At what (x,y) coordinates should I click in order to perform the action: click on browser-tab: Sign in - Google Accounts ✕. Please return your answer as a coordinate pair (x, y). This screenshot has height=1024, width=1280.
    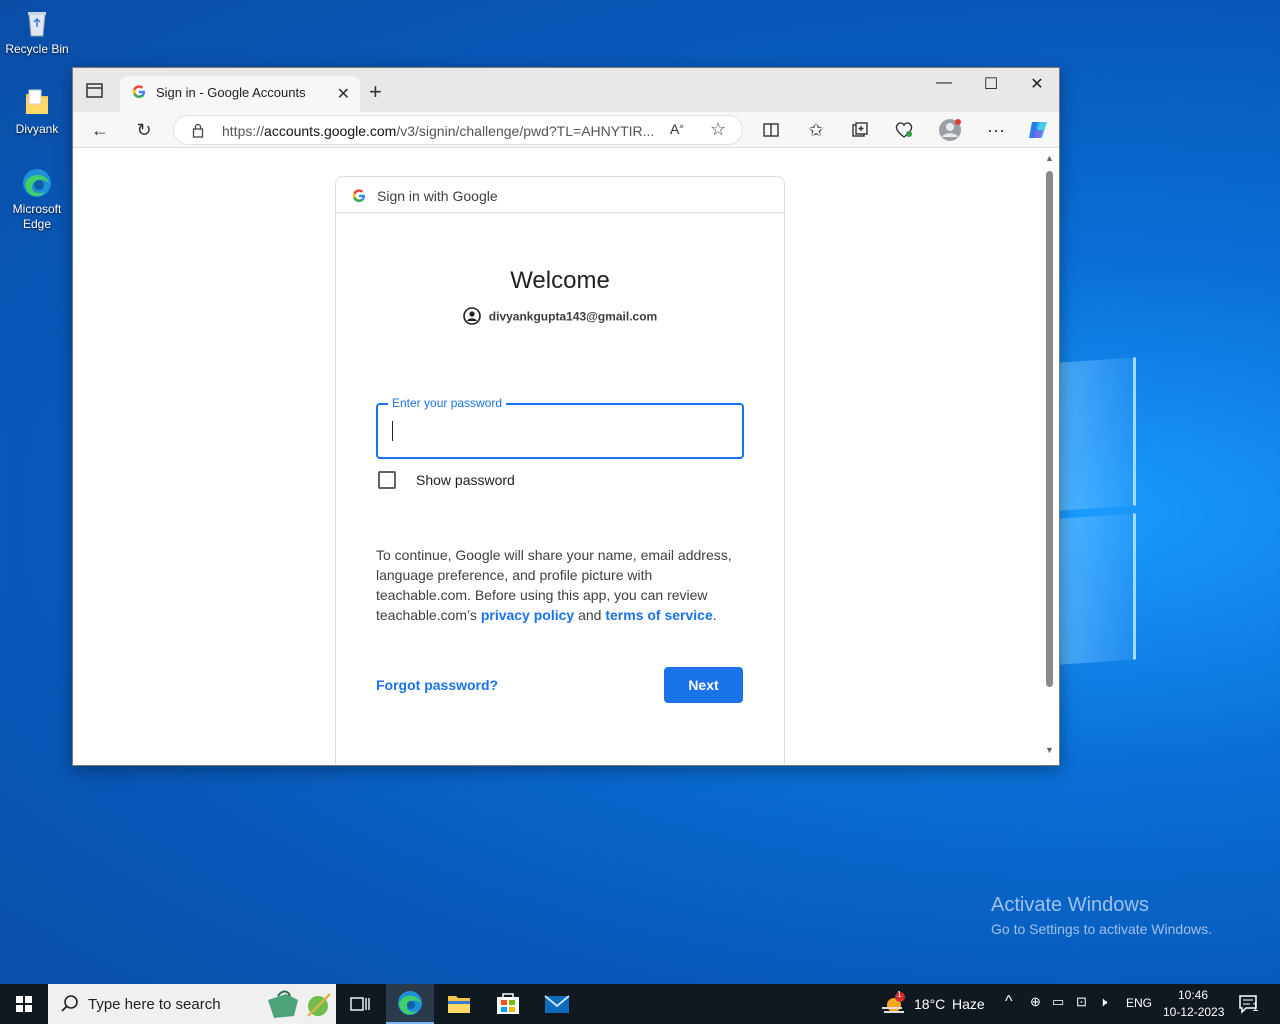
    Looking at the image, I should click on (240, 94).